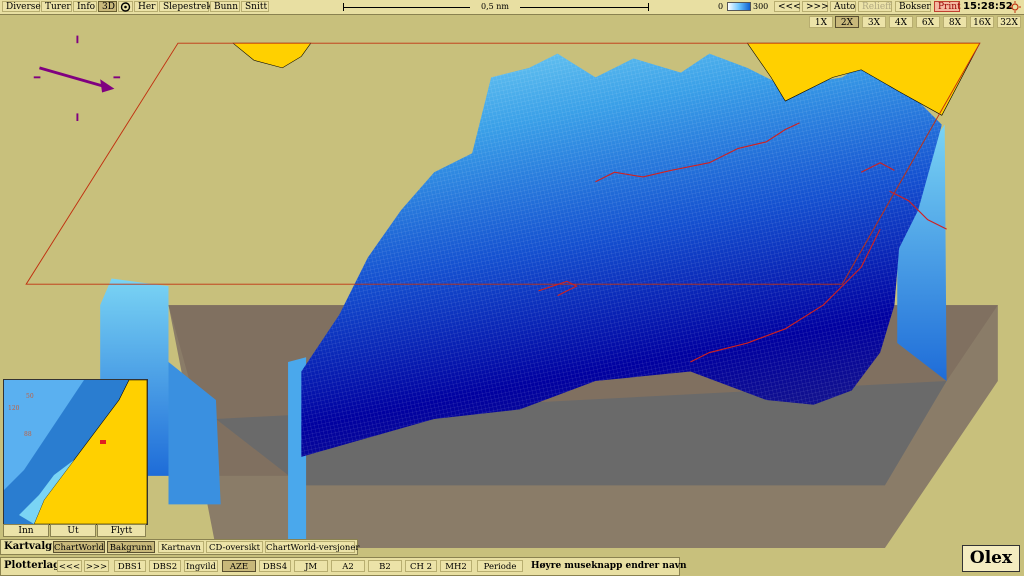  Describe the element at coordinates (28, 546) in the screenshot. I see `kartvalg-label: Kartvalg` at that location.